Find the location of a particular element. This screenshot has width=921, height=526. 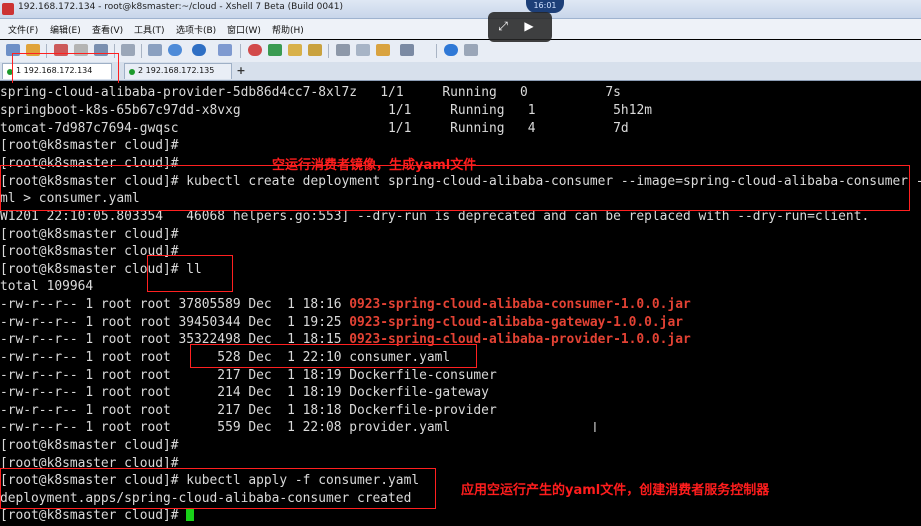

tab-session-2: 2 192.168.172.135 is located at coordinates (178, 71).